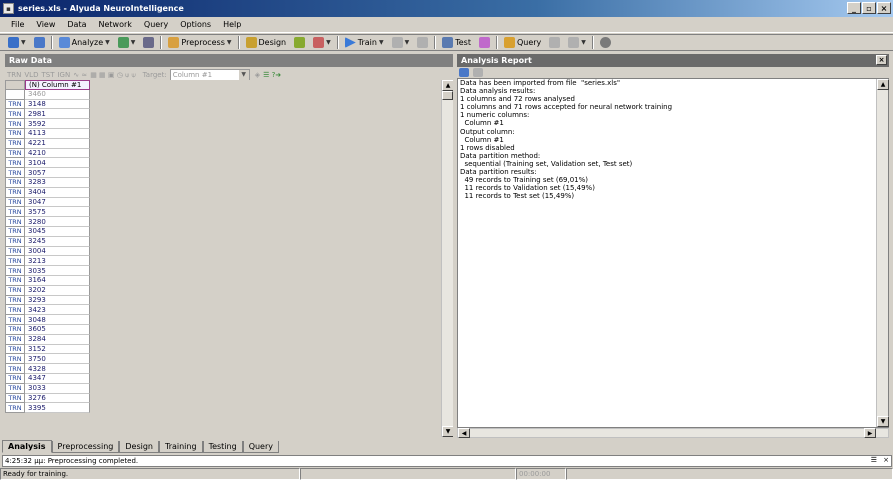  I want to click on table-row: TRN 4221, so click(47, 143).